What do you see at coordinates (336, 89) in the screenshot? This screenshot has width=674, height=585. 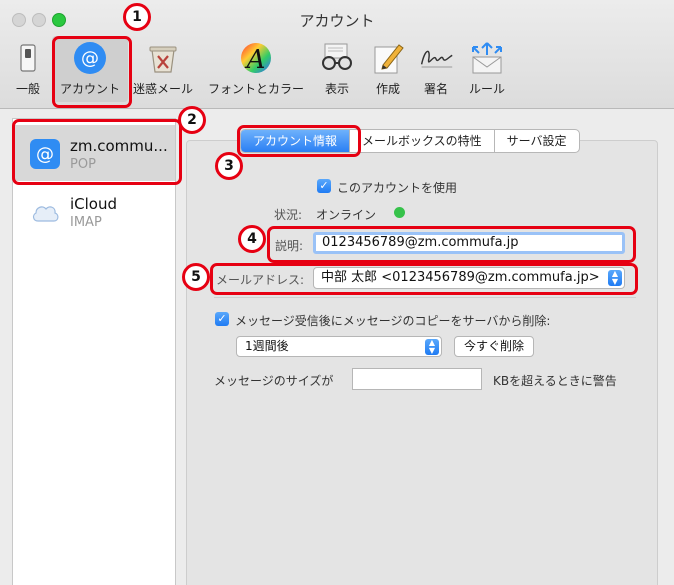 I see `toolbar-view-label: 表示` at bounding box center [336, 89].